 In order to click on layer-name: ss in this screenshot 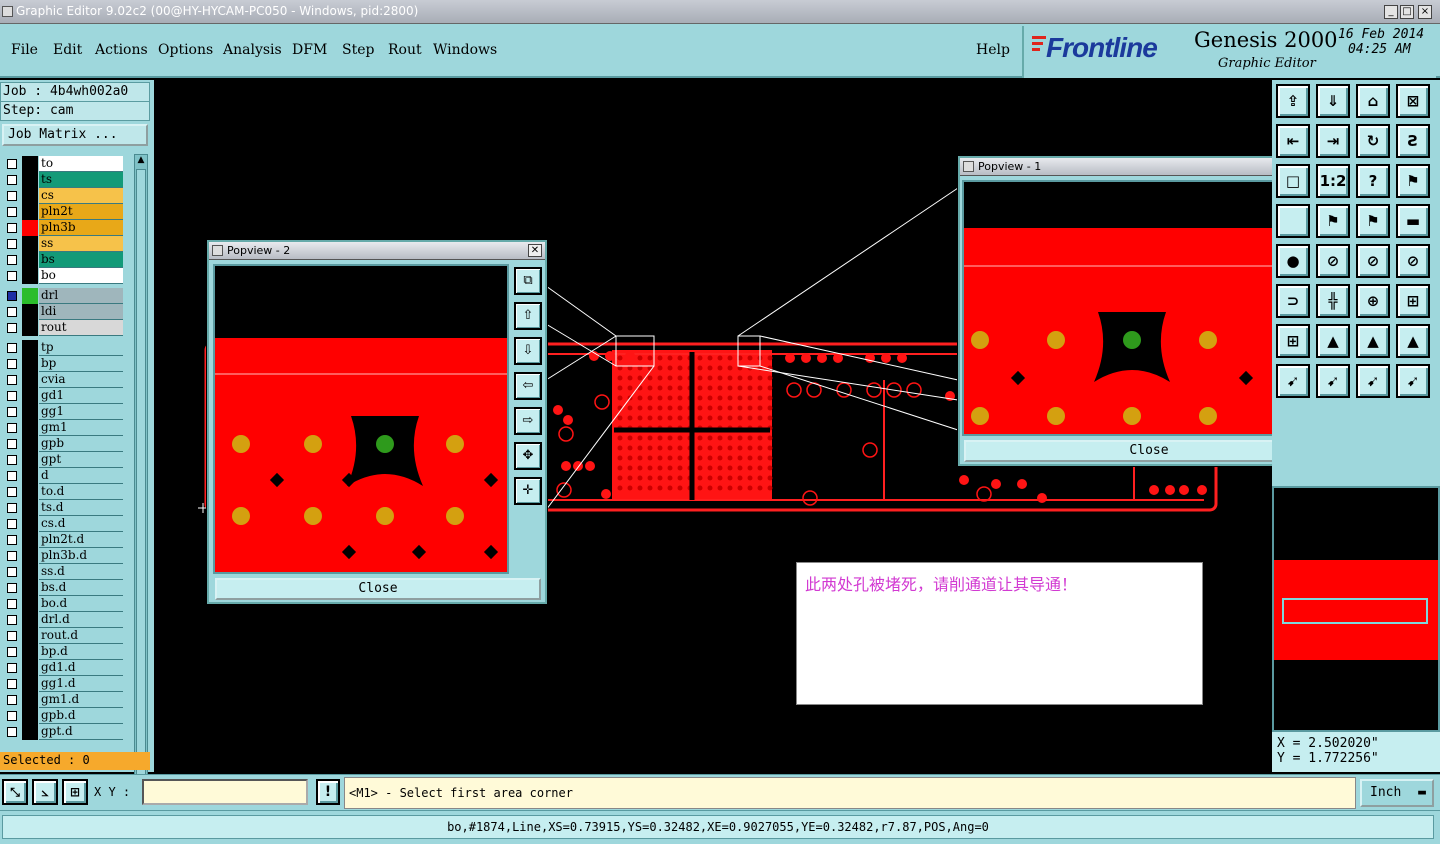, I will do `click(81, 244)`.